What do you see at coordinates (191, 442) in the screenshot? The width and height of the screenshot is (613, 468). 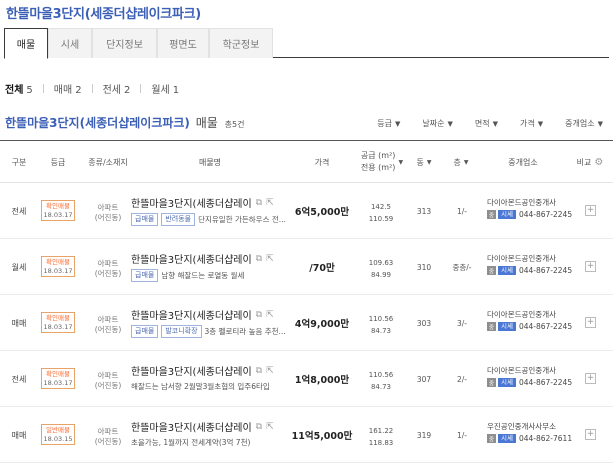 I see `listing-description: 초을가능, 1월까지 전세계약(3억 7천)` at bounding box center [191, 442].